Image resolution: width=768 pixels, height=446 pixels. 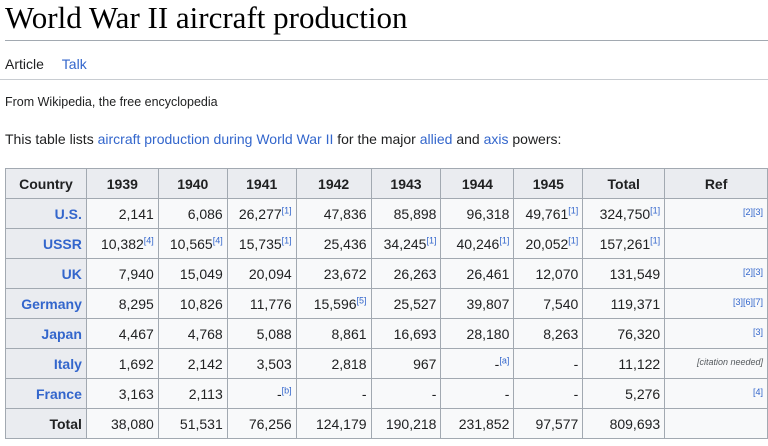 I want to click on reference-link: [citation needed], so click(x=730, y=362).